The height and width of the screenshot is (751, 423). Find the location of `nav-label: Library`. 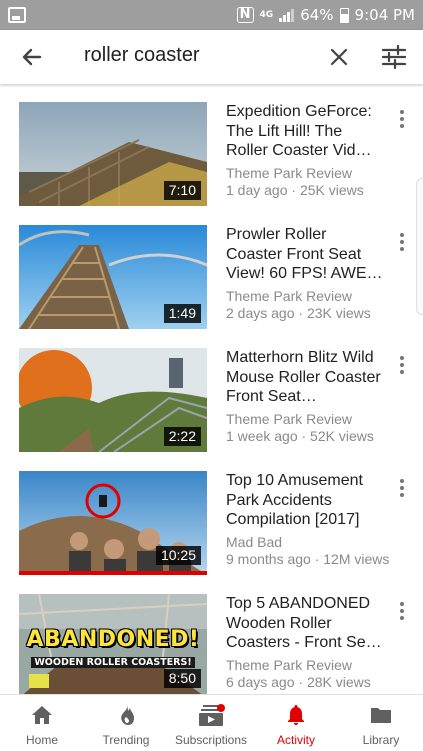

nav-label: Library is located at coordinates (381, 740).